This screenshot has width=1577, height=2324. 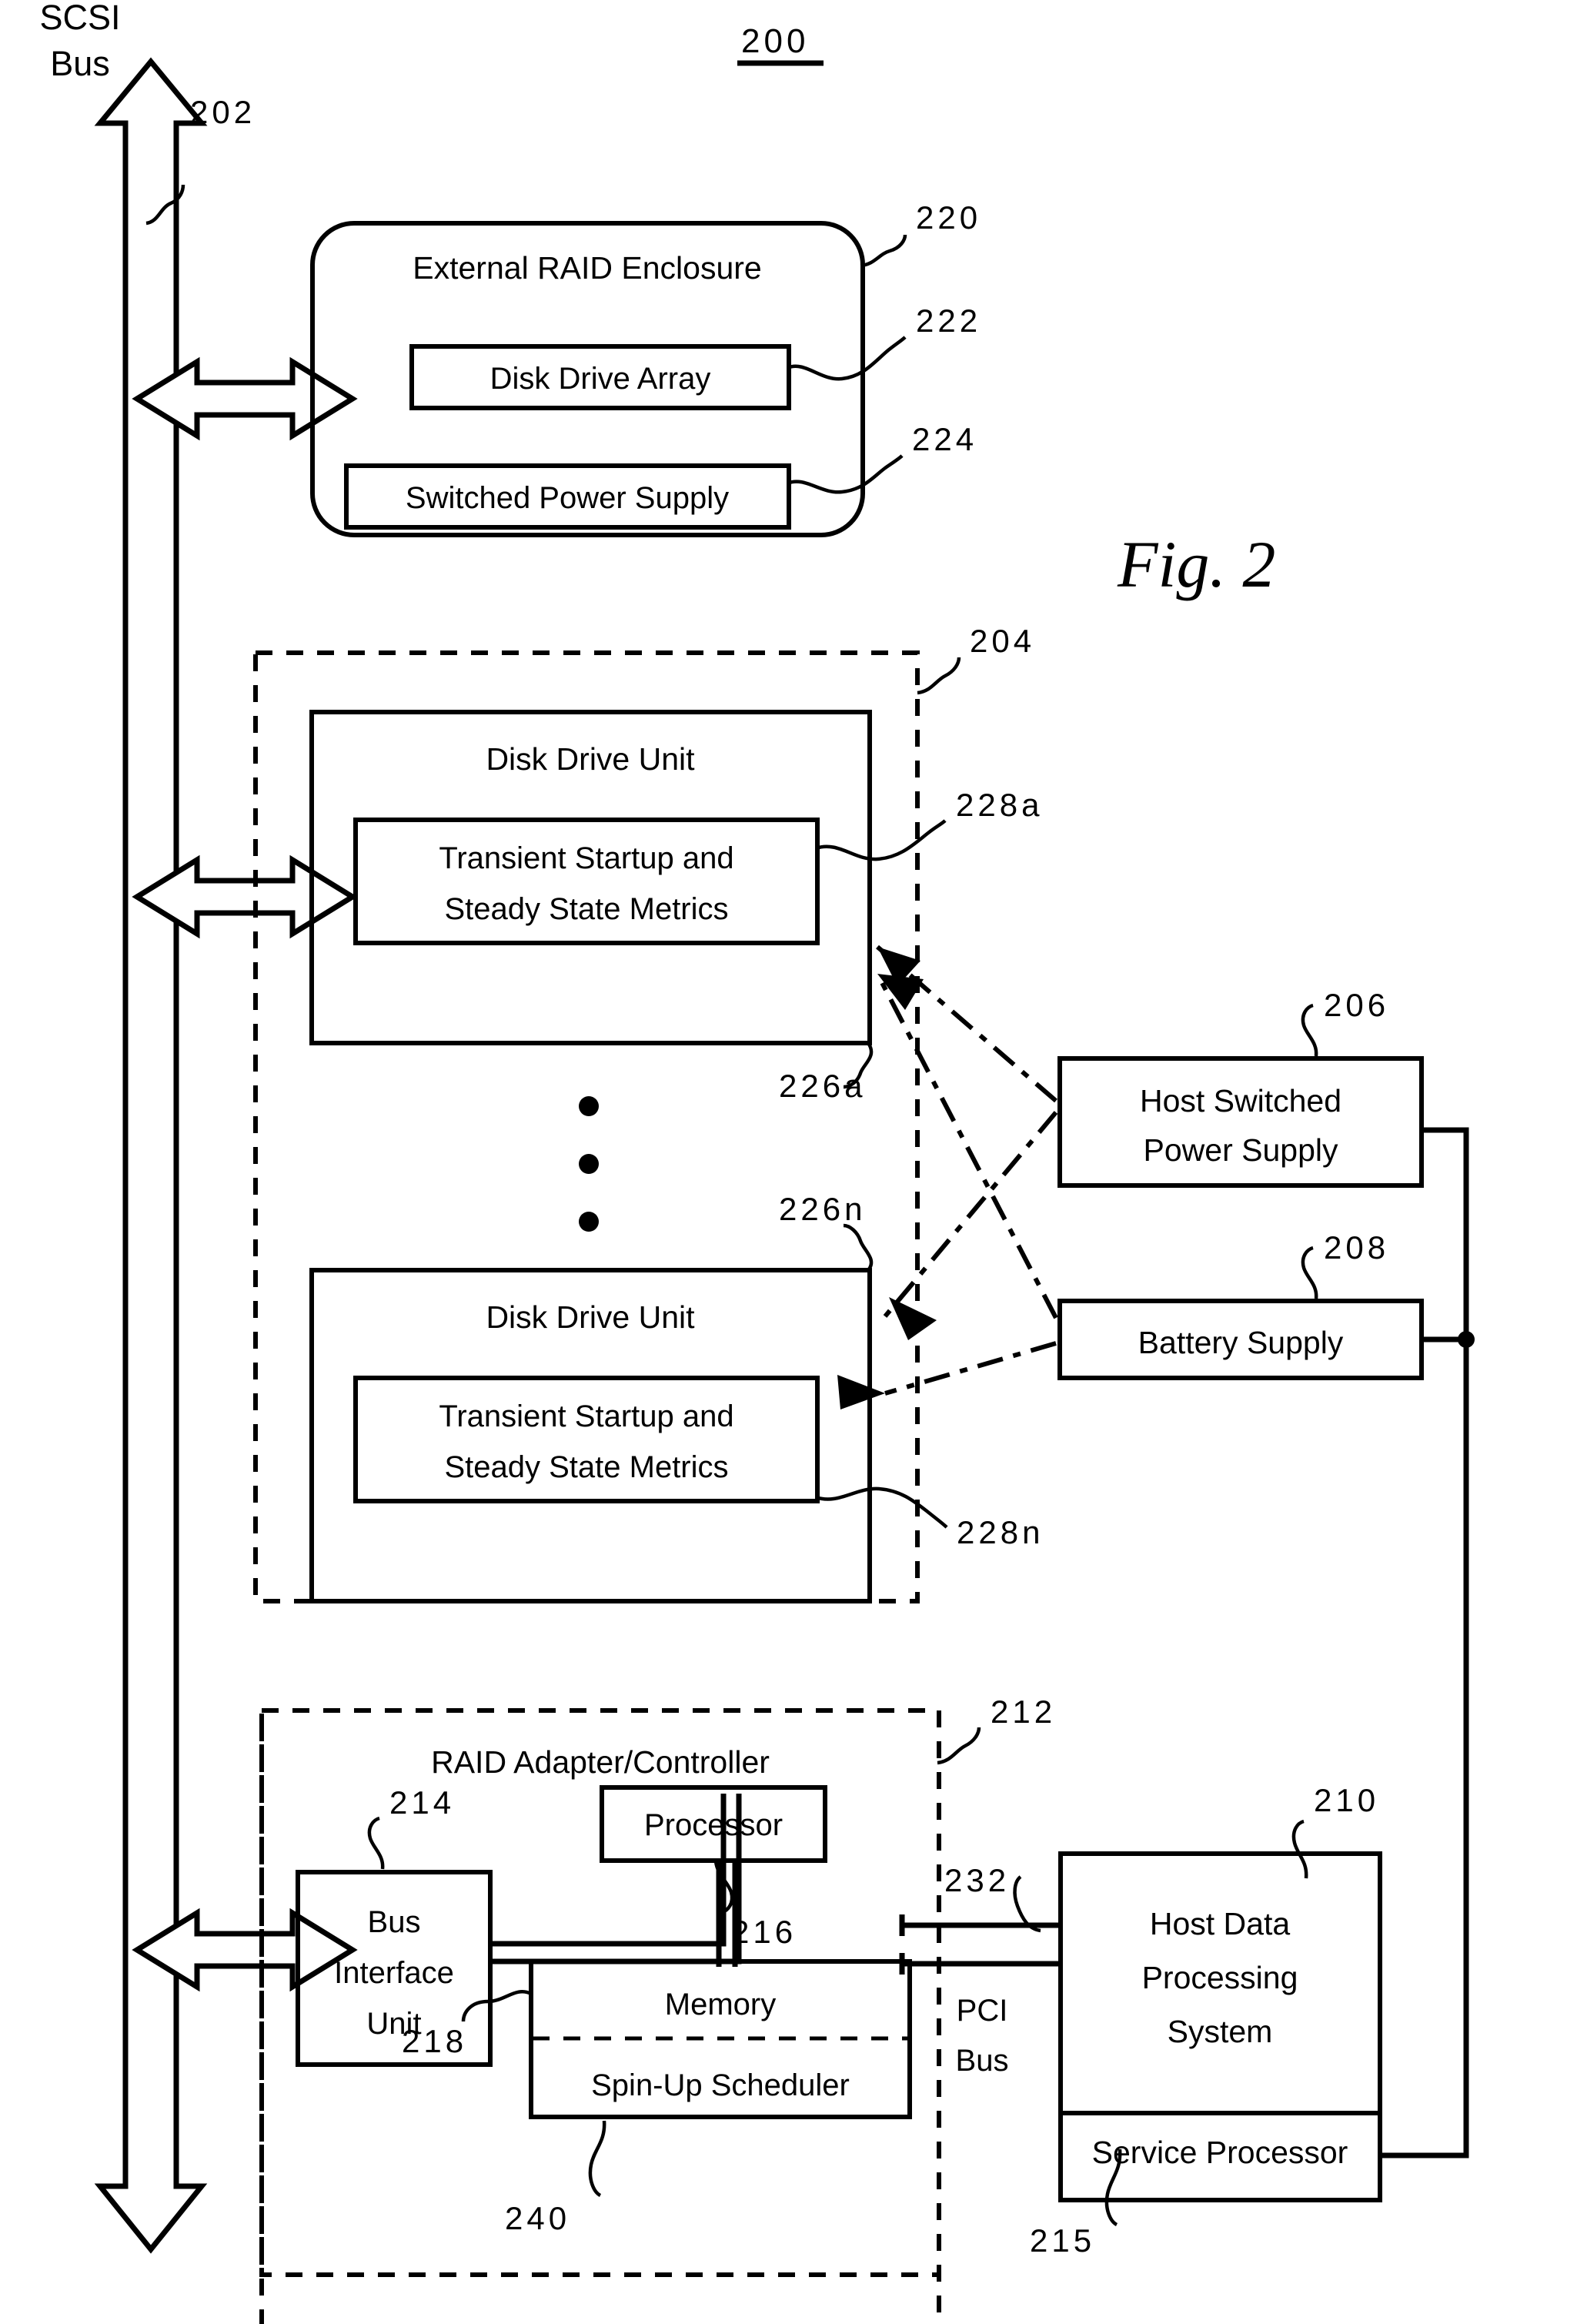 I want to click on ref-220: 220, so click(x=948, y=217).